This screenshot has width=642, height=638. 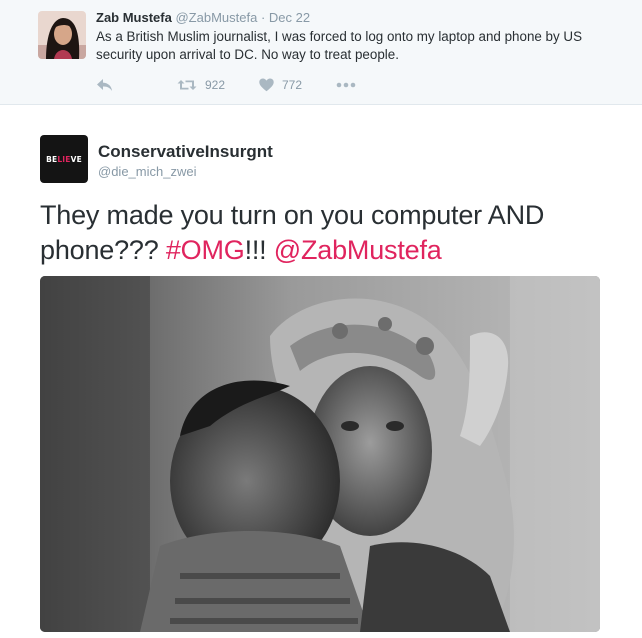 What do you see at coordinates (280, 85) in the screenshot?
I see `like-button: 772` at bounding box center [280, 85].